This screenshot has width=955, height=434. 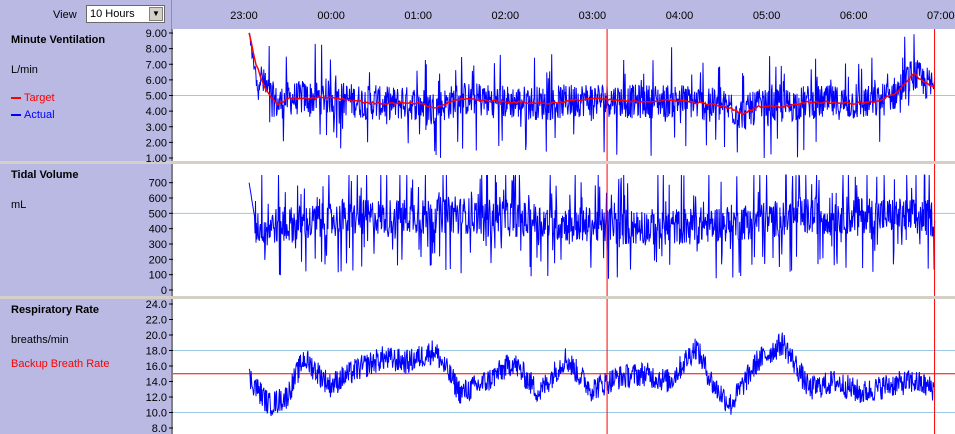 What do you see at coordinates (158, 199) in the screenshot?
I see `y-tick-label: 600` at bounding box center [158, 199].